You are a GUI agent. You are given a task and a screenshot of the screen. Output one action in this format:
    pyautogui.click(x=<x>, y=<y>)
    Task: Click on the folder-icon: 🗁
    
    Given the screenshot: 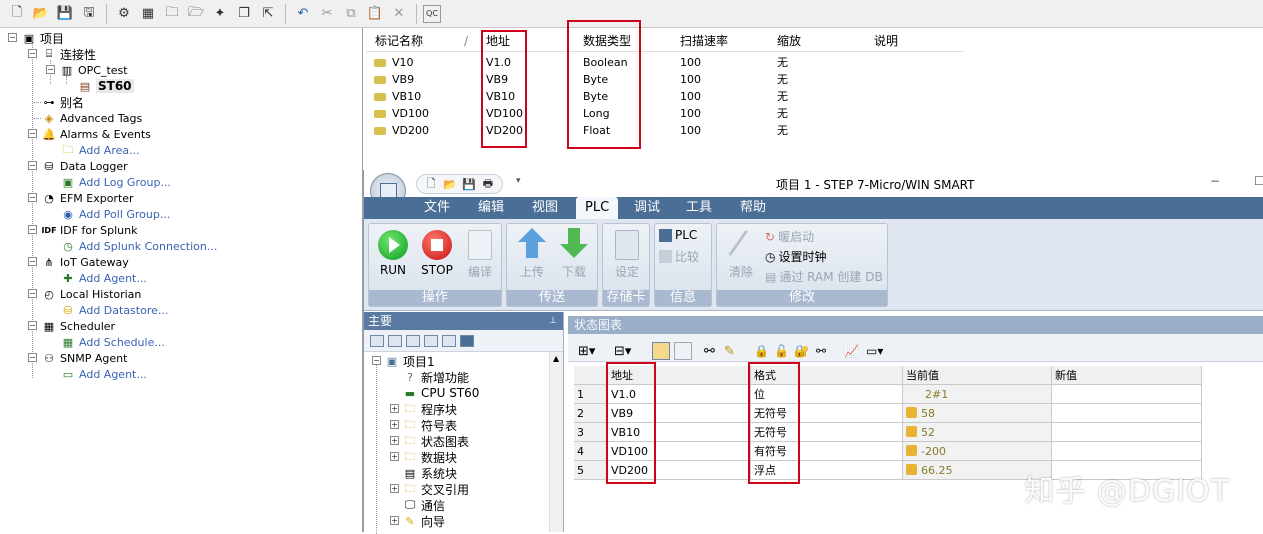 What is the action you would take?
    pyautogui.click(x=196, y=14)
    